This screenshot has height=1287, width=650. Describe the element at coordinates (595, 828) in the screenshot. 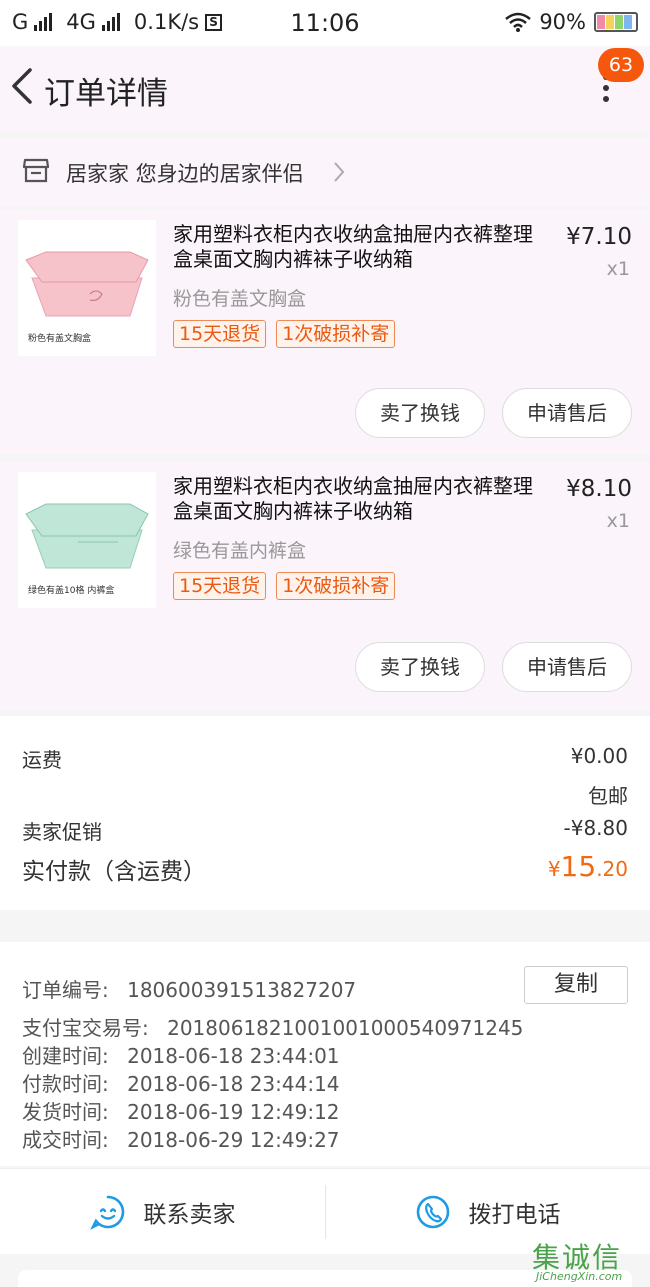

I see `promo-value: -¥8.80` at that location.